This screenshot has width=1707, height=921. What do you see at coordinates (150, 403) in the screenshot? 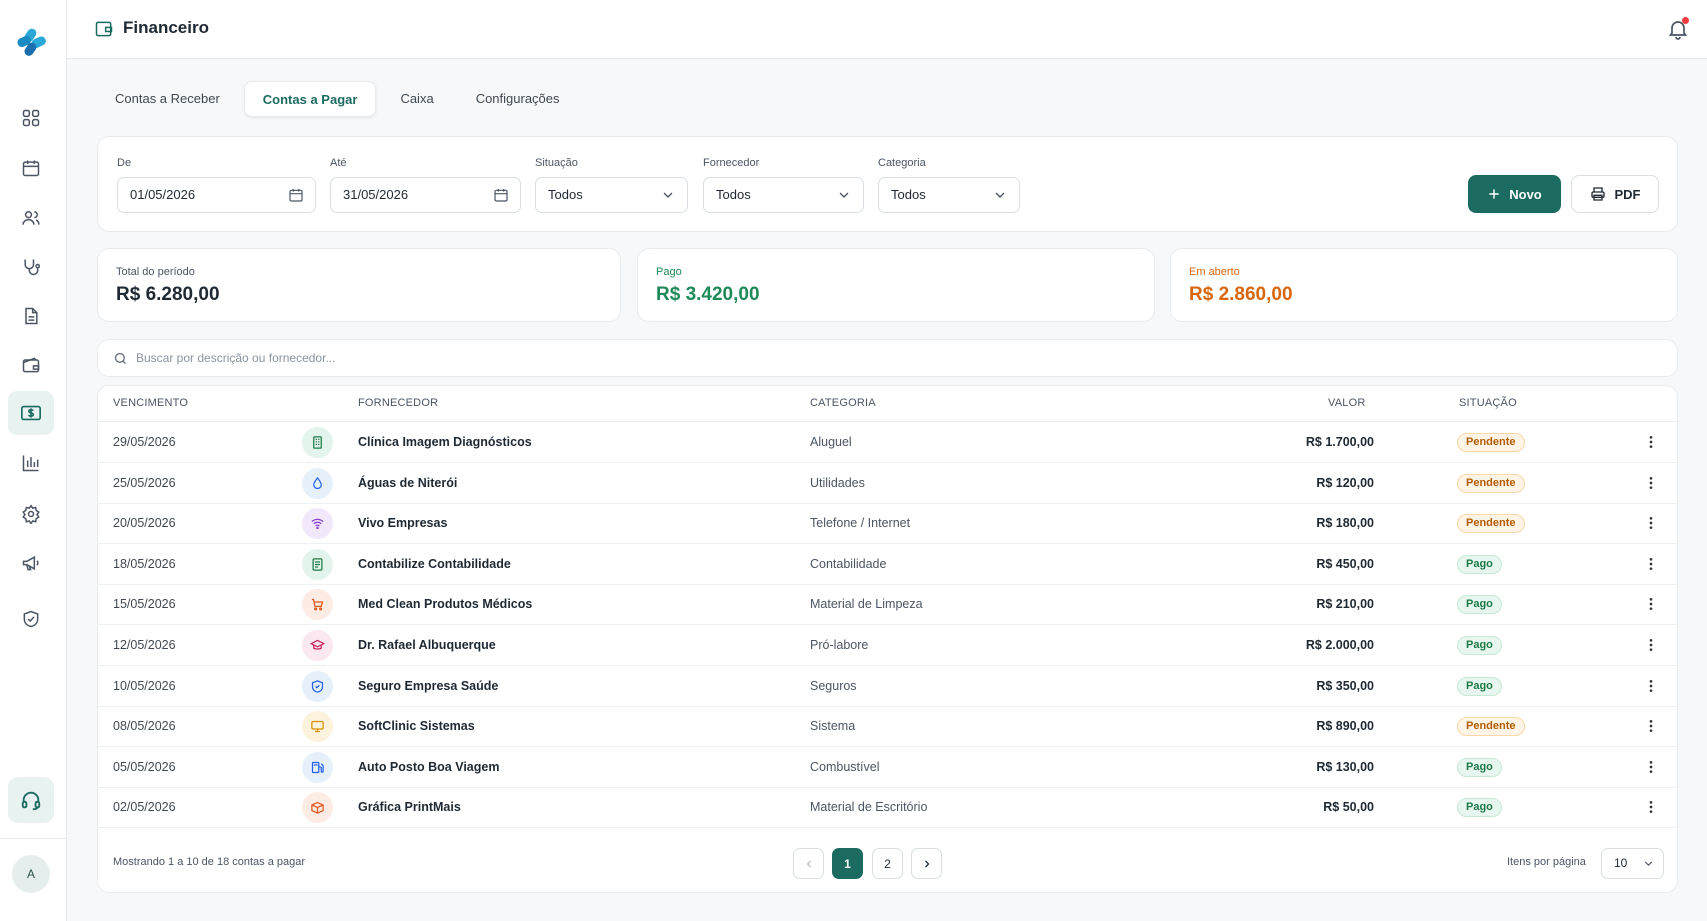
I see `column-header-due: VENCIMENTO` at bounding box center [150, 403].